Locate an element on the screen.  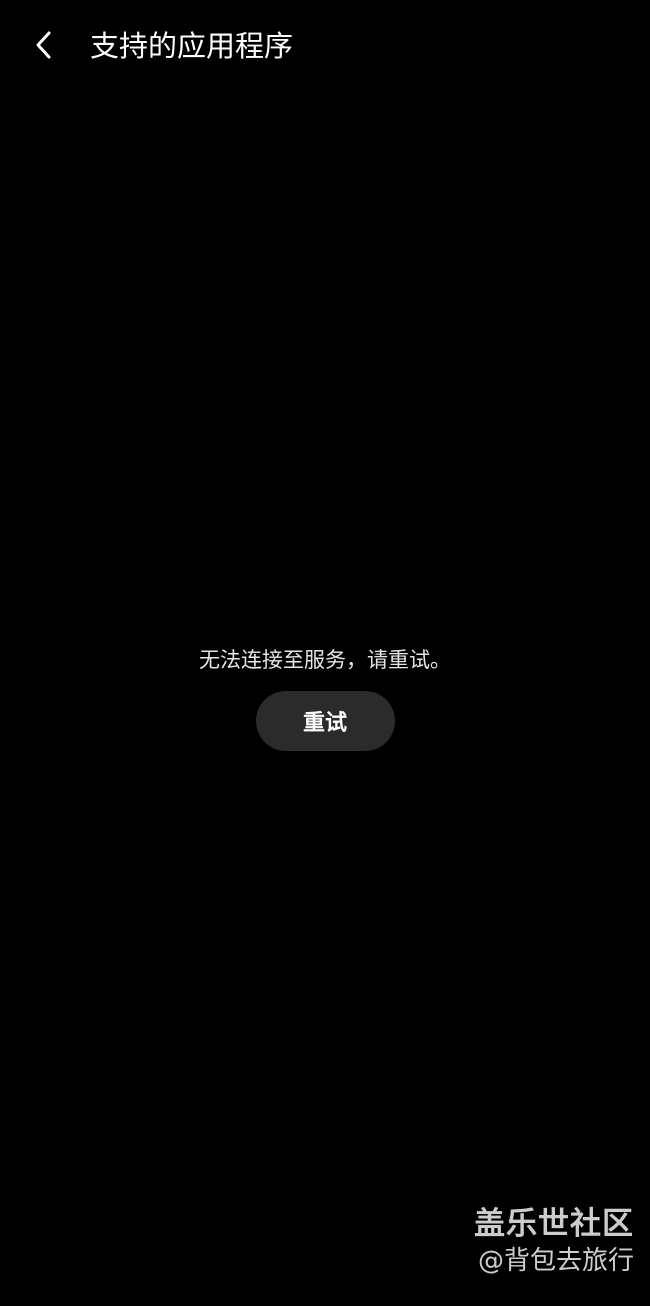
watermark-community-name: 盖乐世社区 is located at coordinates (554, 1224).